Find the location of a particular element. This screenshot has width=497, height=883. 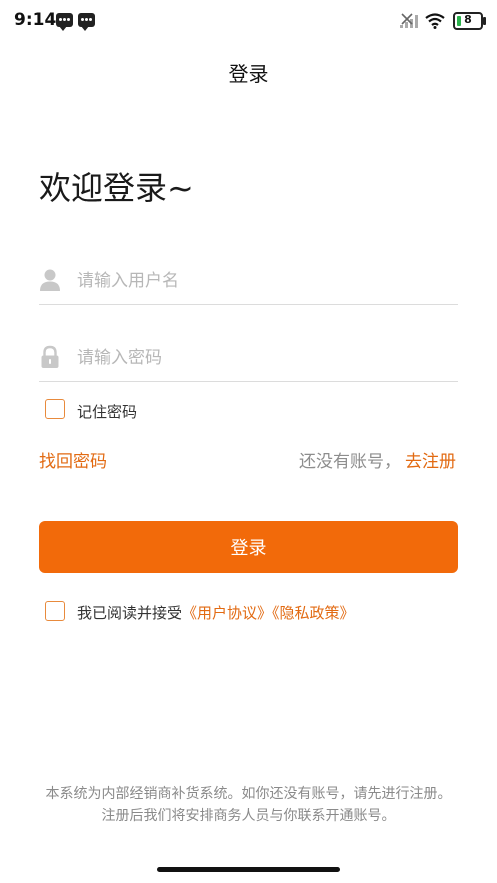

wifi-icon is located at coordinates (435, 21).